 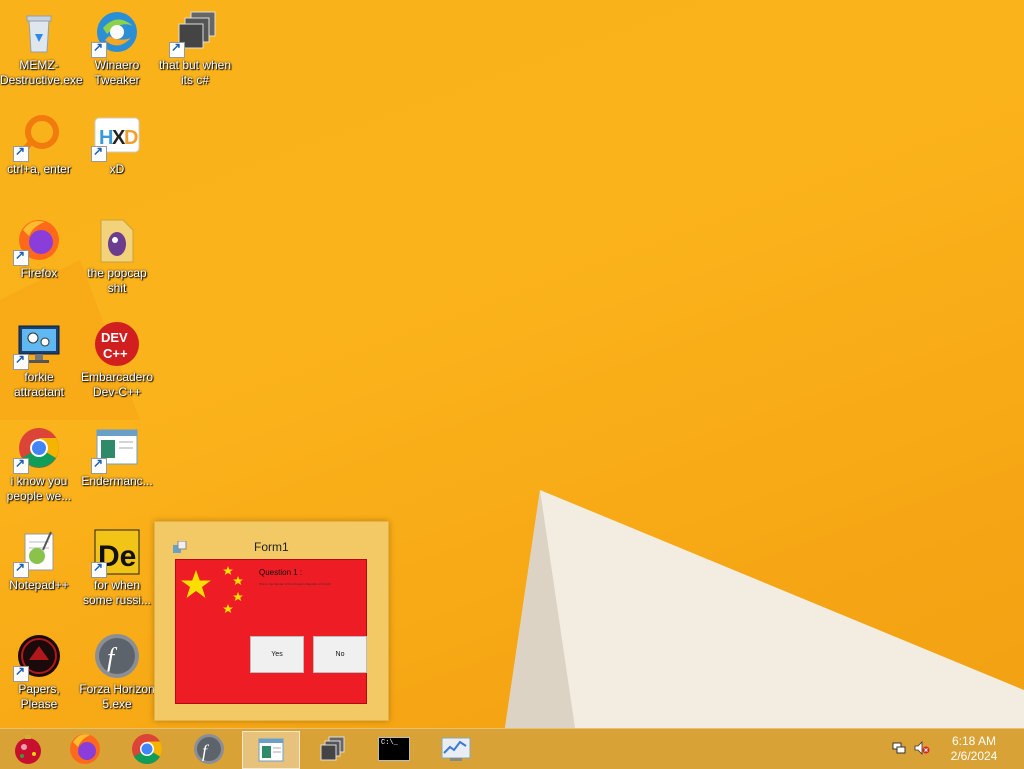 I want to click on clock: 6:18 AM 2/6/2024, so click(x=974, y=749).